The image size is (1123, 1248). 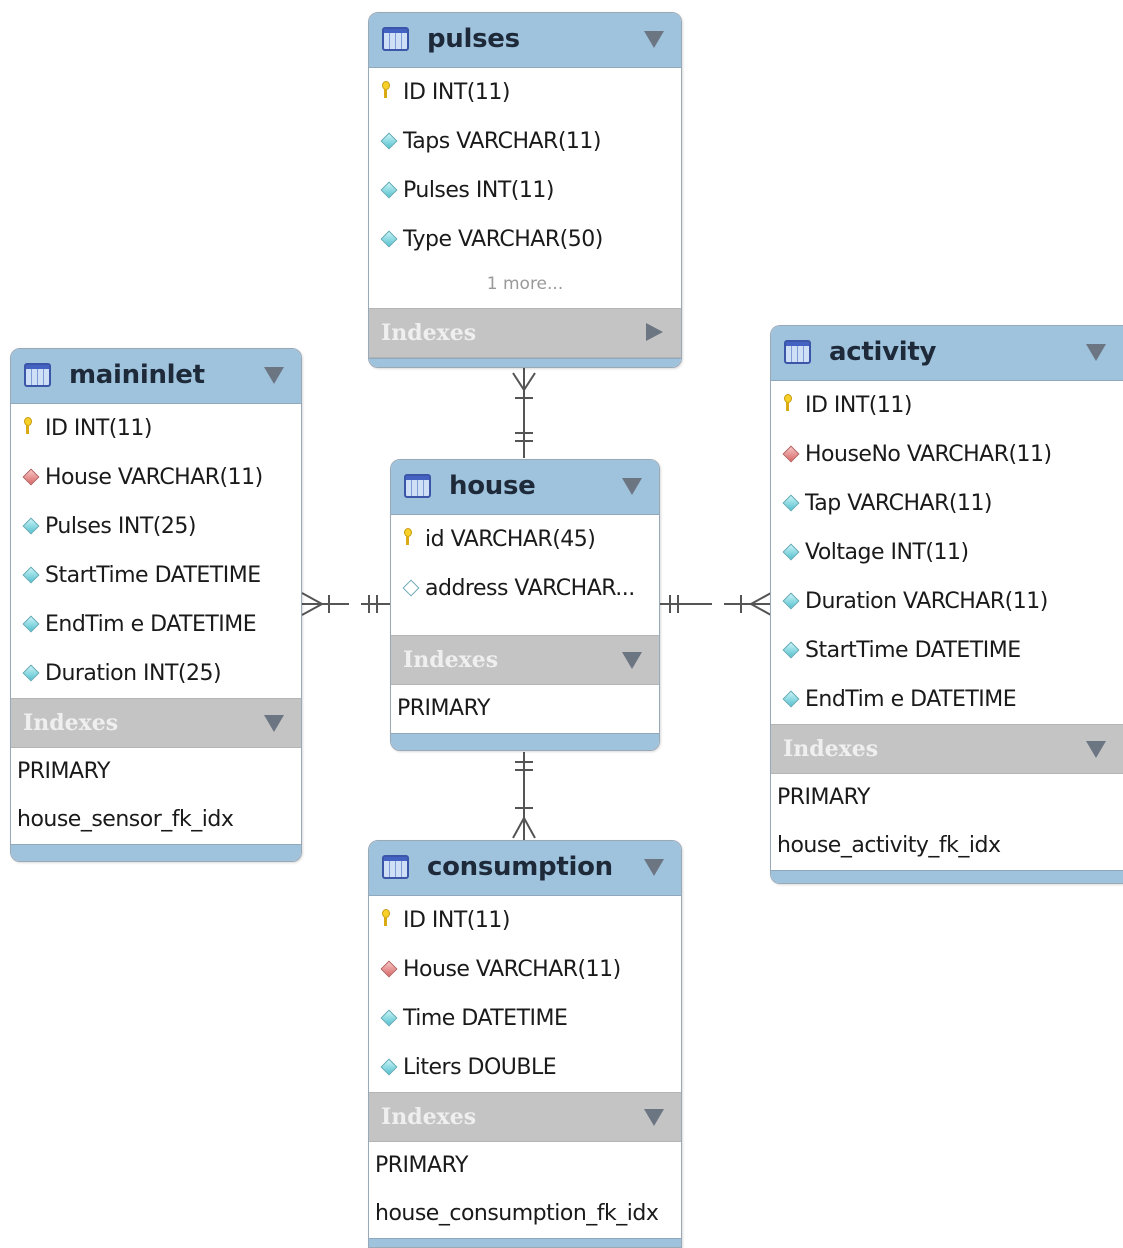 I want to click on column-row: Voltage INT(11), so click(x=947, y=552).